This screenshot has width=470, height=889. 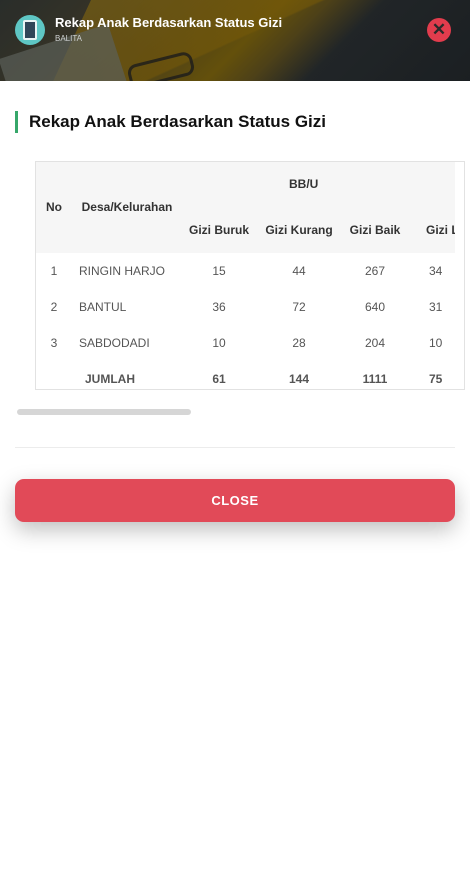 I want to click on phone-icon, so click(x=30, y=30).